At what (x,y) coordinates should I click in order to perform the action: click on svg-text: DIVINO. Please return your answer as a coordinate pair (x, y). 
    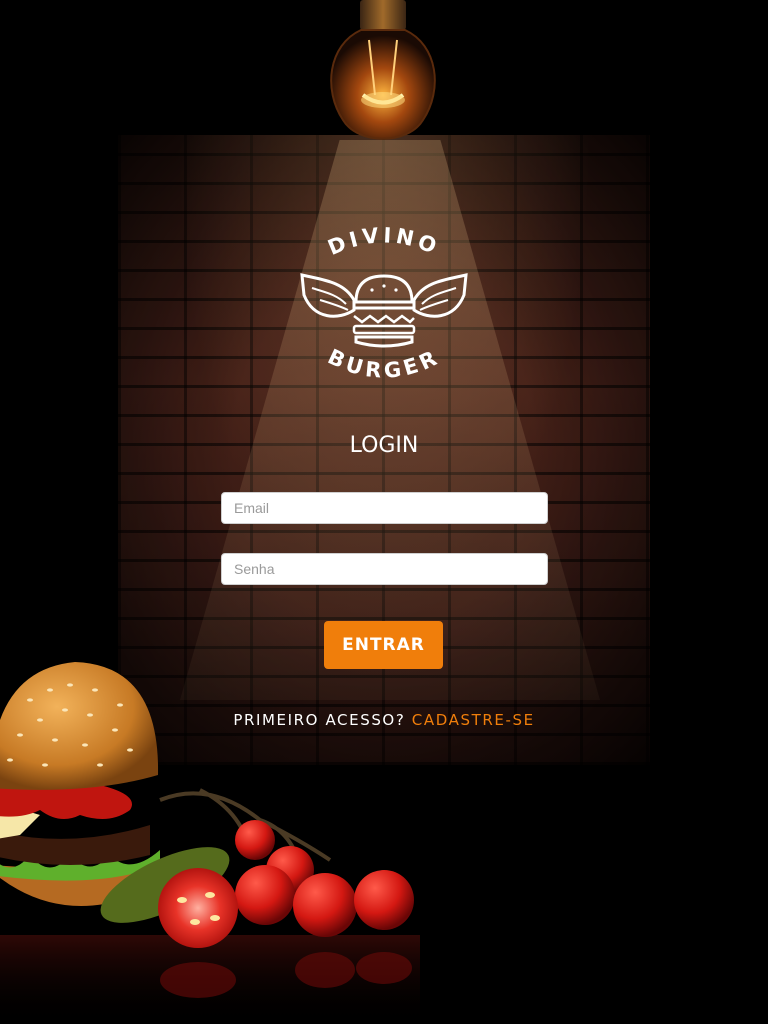
    Looking at the image, I should click on (383, 241).